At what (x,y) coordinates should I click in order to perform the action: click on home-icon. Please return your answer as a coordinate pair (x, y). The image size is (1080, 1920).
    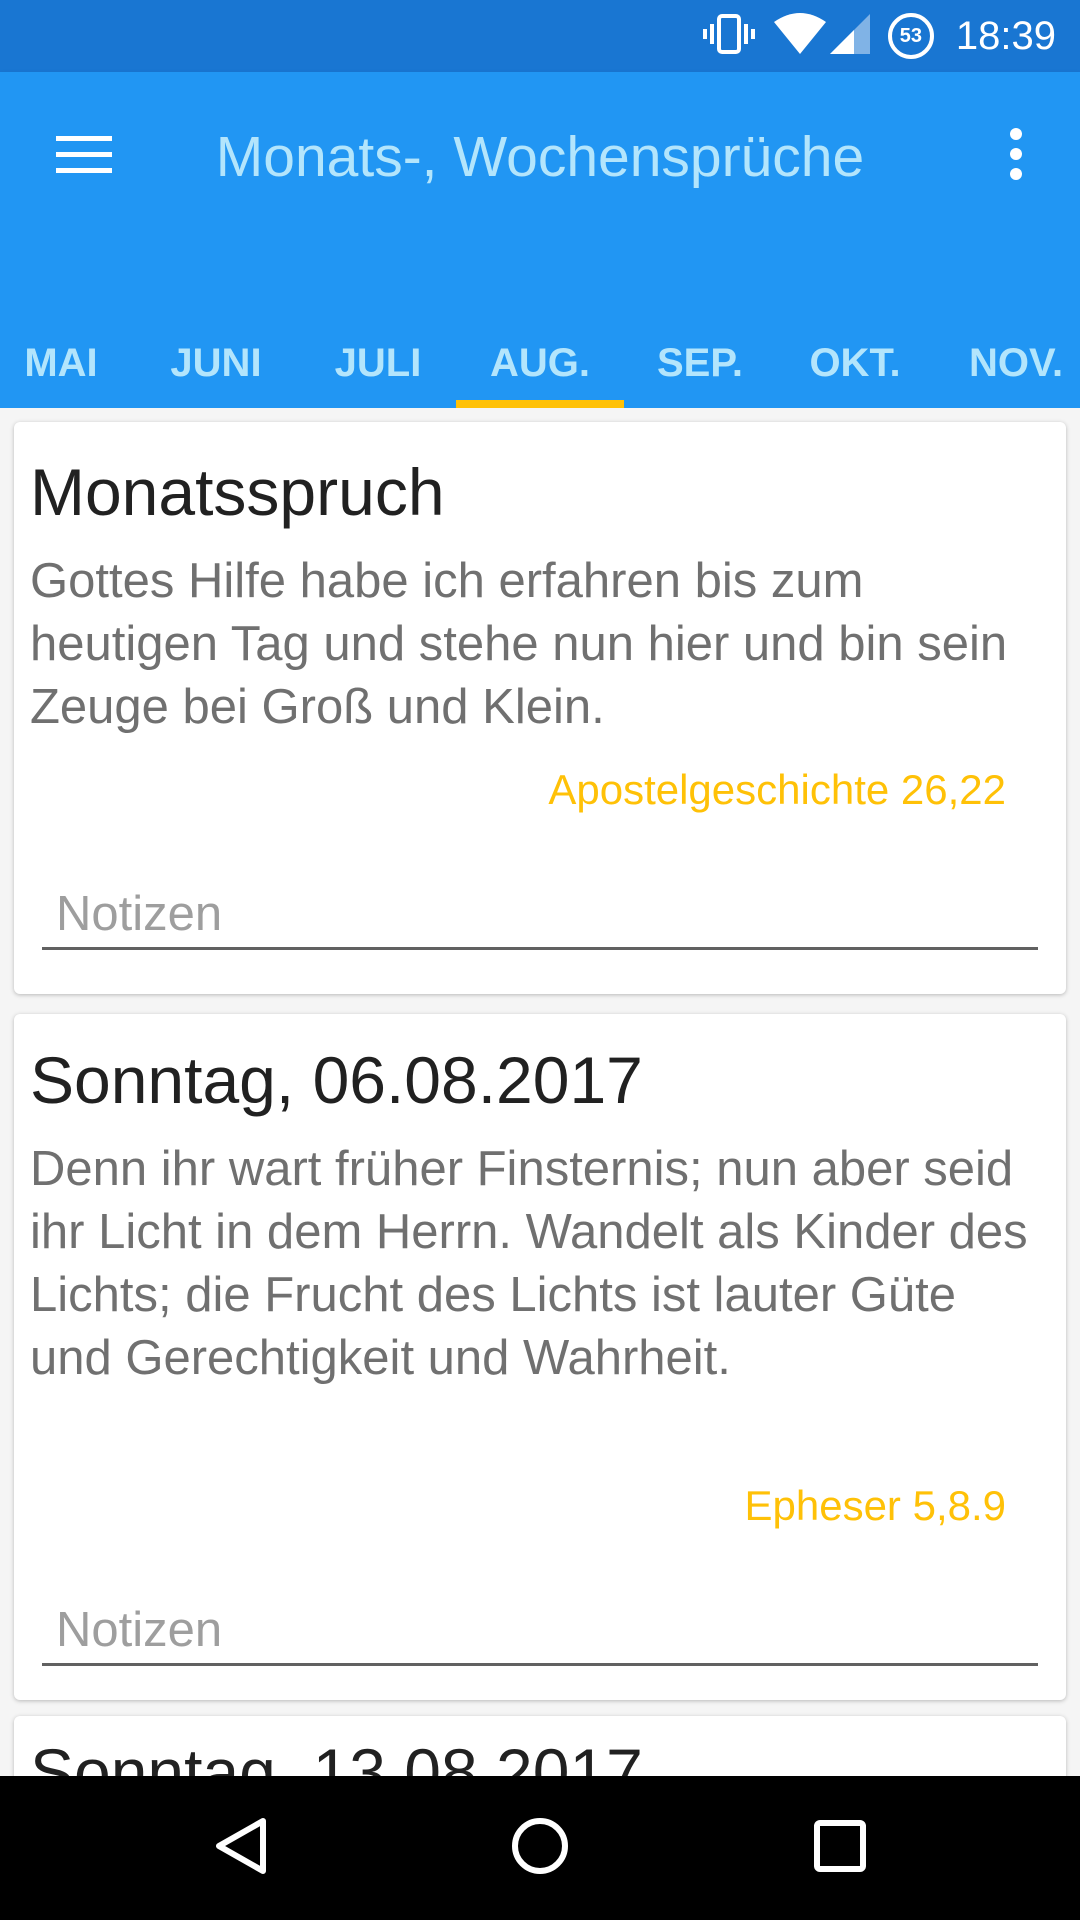
    Looking at the image, I should click on (540, 1848).